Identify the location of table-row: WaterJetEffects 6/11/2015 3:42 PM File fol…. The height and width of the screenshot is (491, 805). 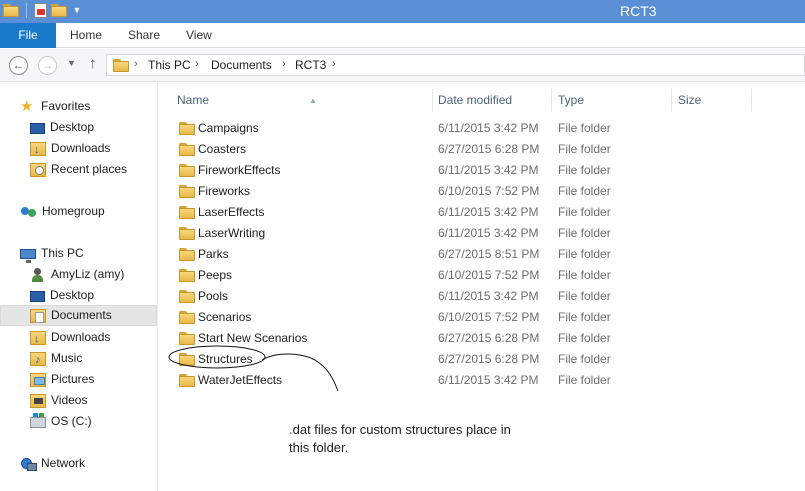
(458, 380).